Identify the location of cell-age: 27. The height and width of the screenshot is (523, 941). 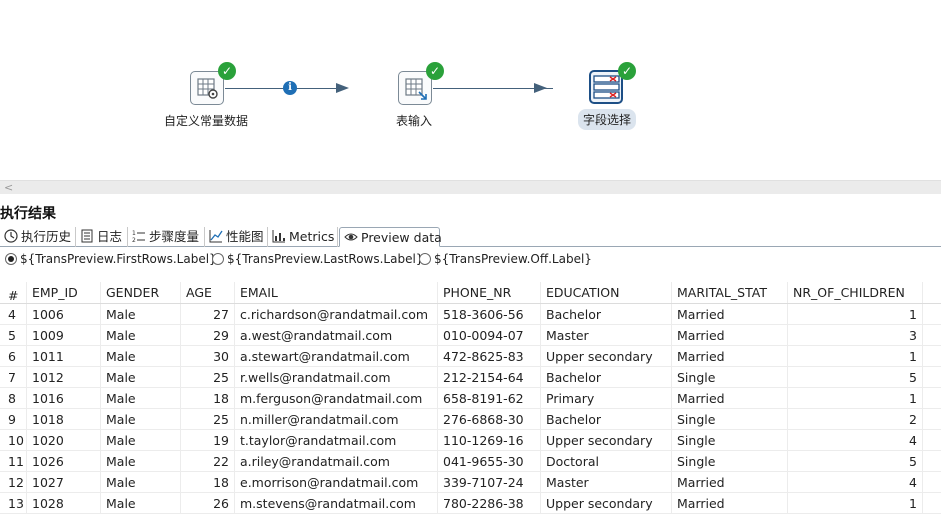
(208, 314).